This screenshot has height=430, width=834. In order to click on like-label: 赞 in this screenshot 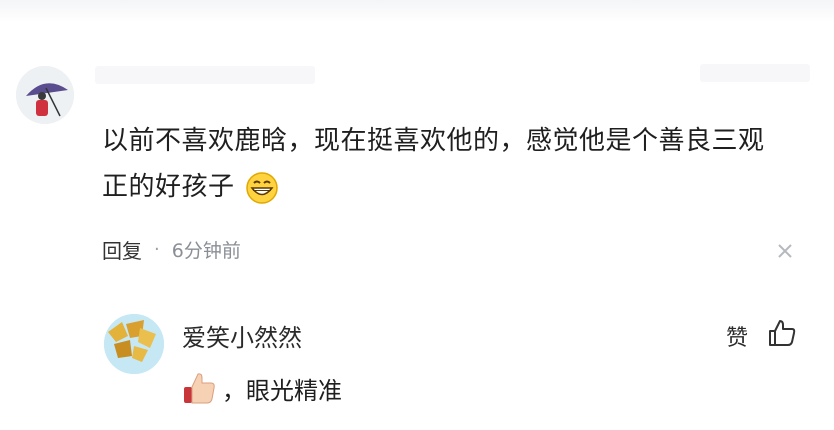, I will do `click(737, 336)`.